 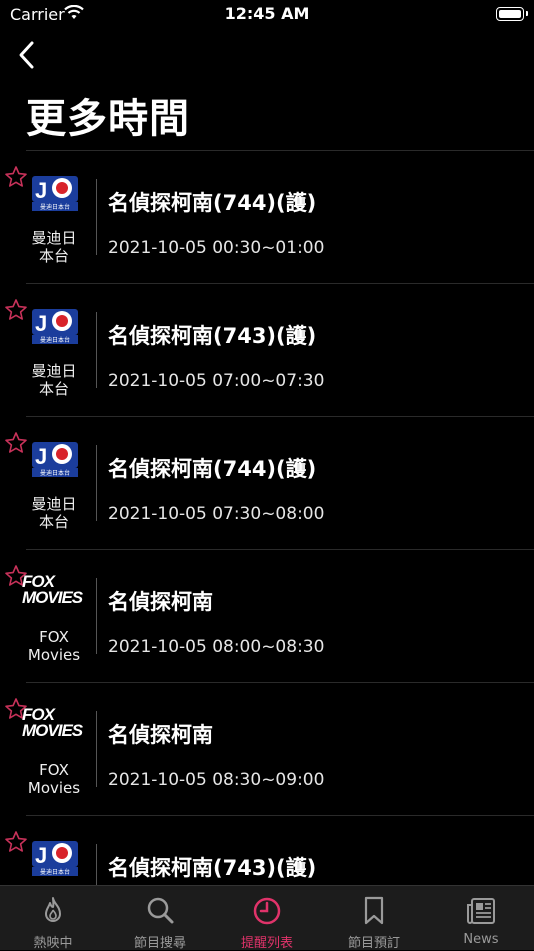 I want to click on bookmark-icon, so click(x=374, y=910).